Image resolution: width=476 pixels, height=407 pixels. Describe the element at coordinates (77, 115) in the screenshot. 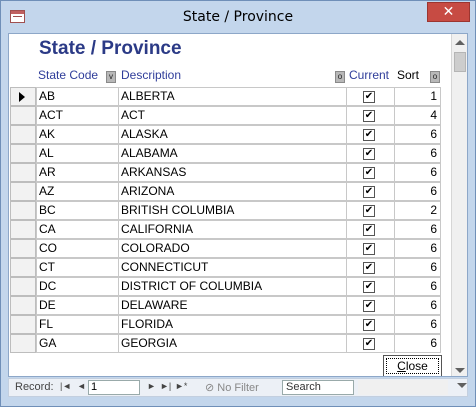

I see `state-code-cell: ACT` at that location.